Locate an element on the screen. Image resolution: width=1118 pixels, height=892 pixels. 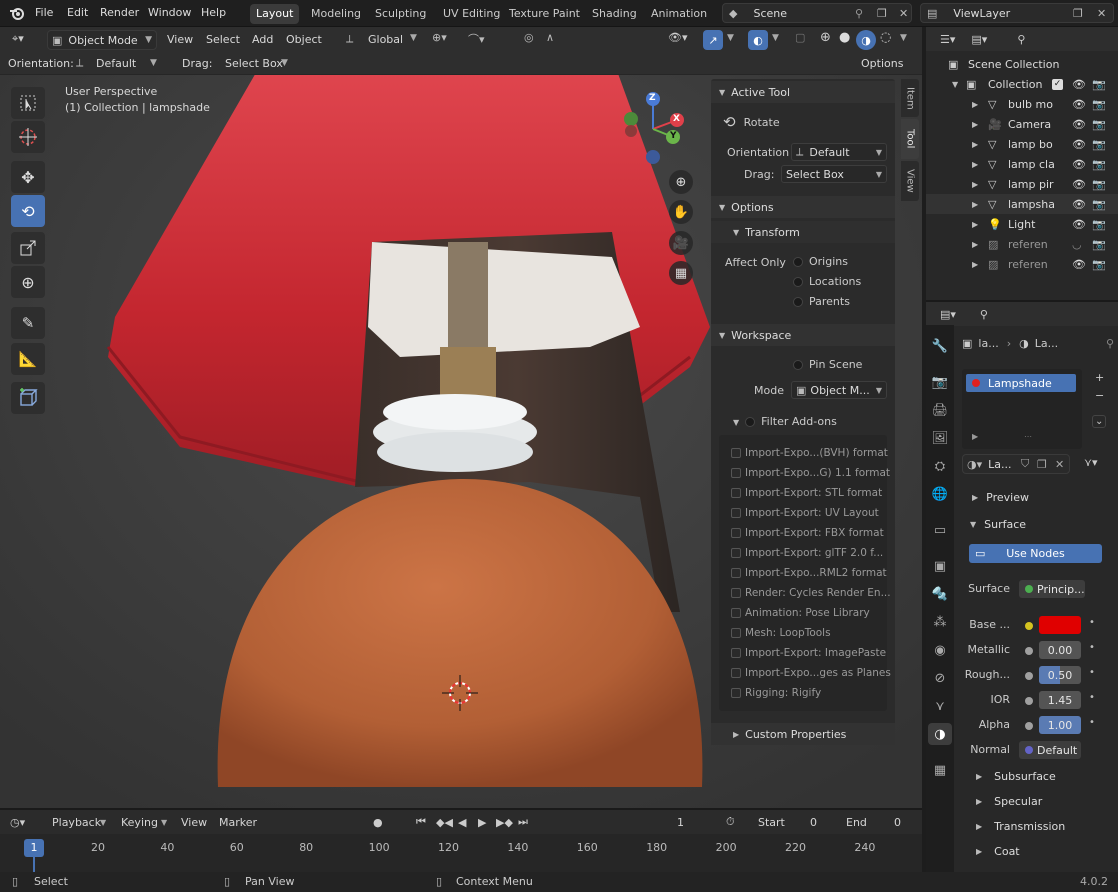
grid-icon: ▦ is located at coordinates (681, 273).